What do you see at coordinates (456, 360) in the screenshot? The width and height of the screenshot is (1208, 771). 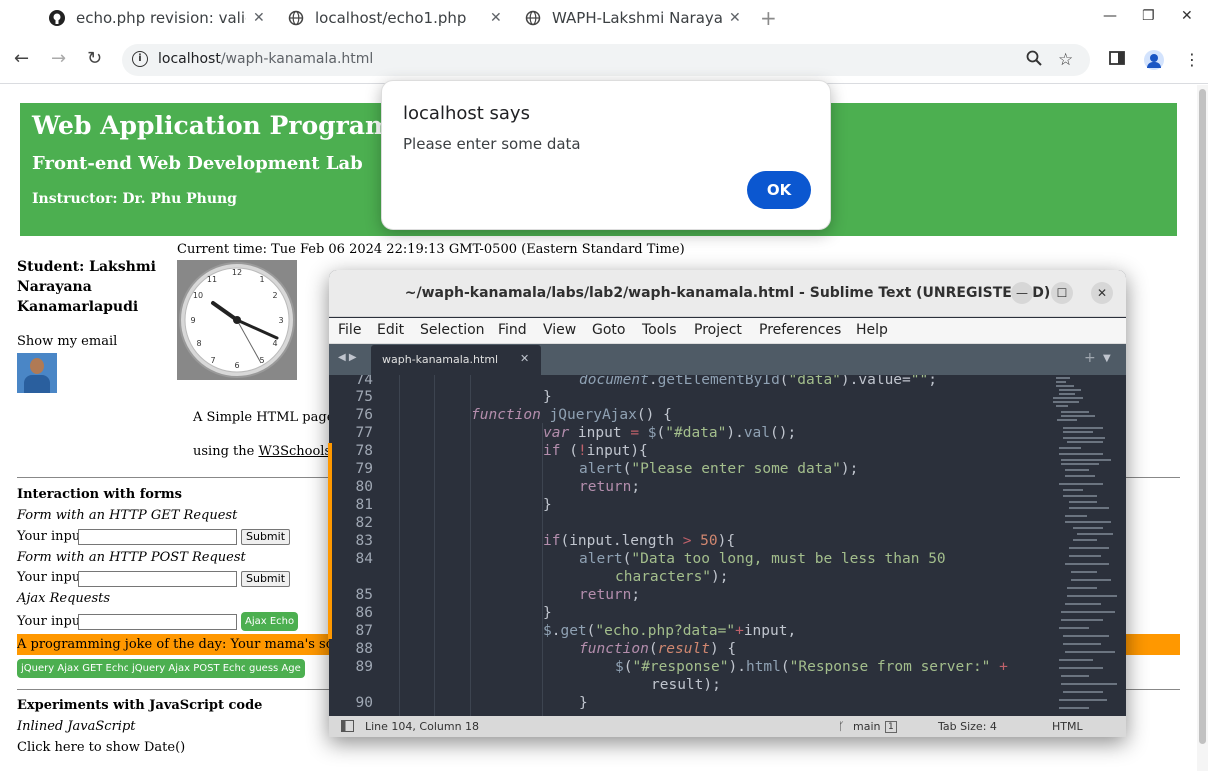 I see `editor-tab: waph-kanamala.html ✕` at bounding box center [456, 360].